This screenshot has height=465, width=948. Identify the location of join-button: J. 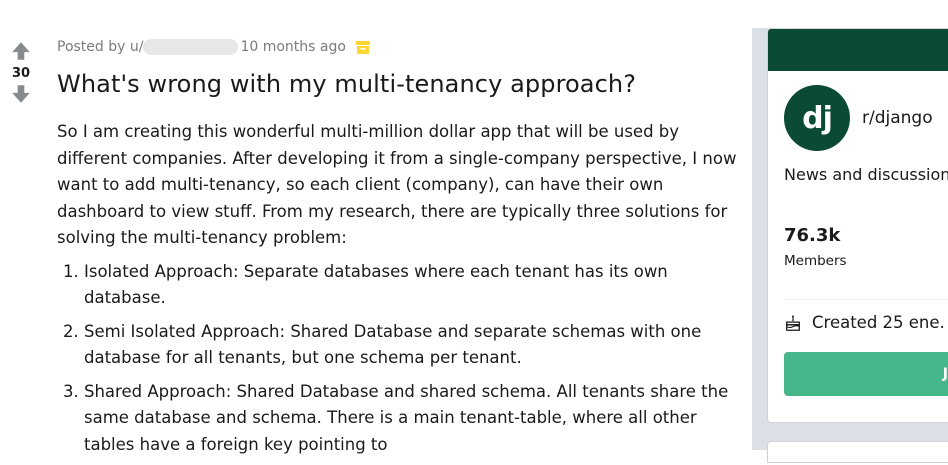
(866, 374).